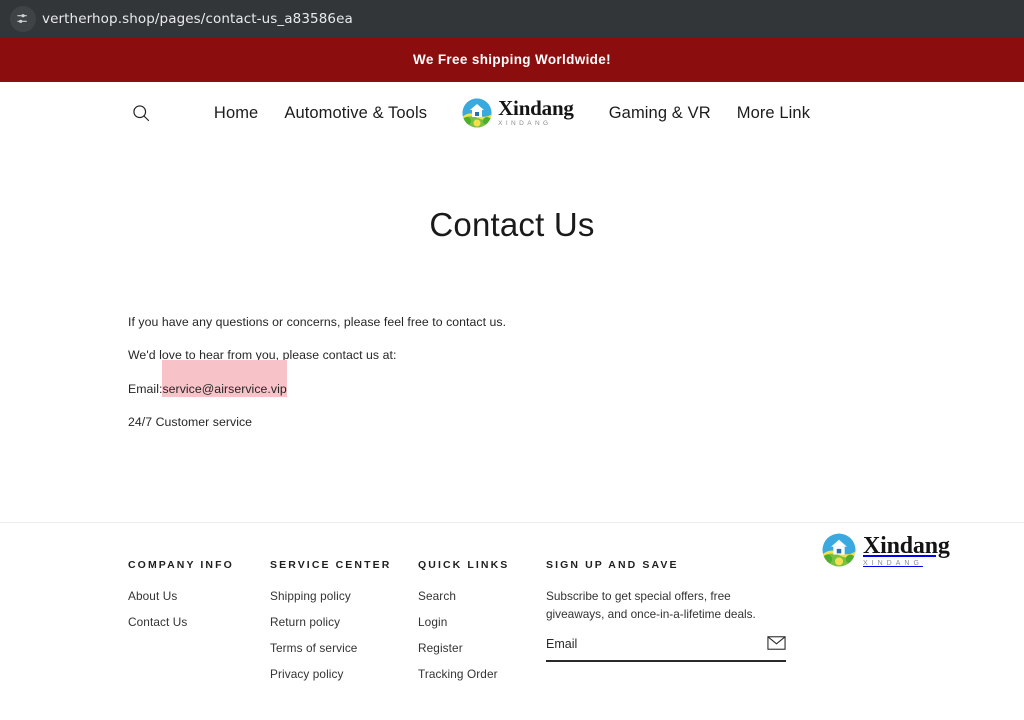 This screenshot has width=1024, height=720. What do you see at coordinates (660, 113) in the screenshot?
I see `nav-item-gaming-vr: Gaming & VR` at bounding box center [660, 113].